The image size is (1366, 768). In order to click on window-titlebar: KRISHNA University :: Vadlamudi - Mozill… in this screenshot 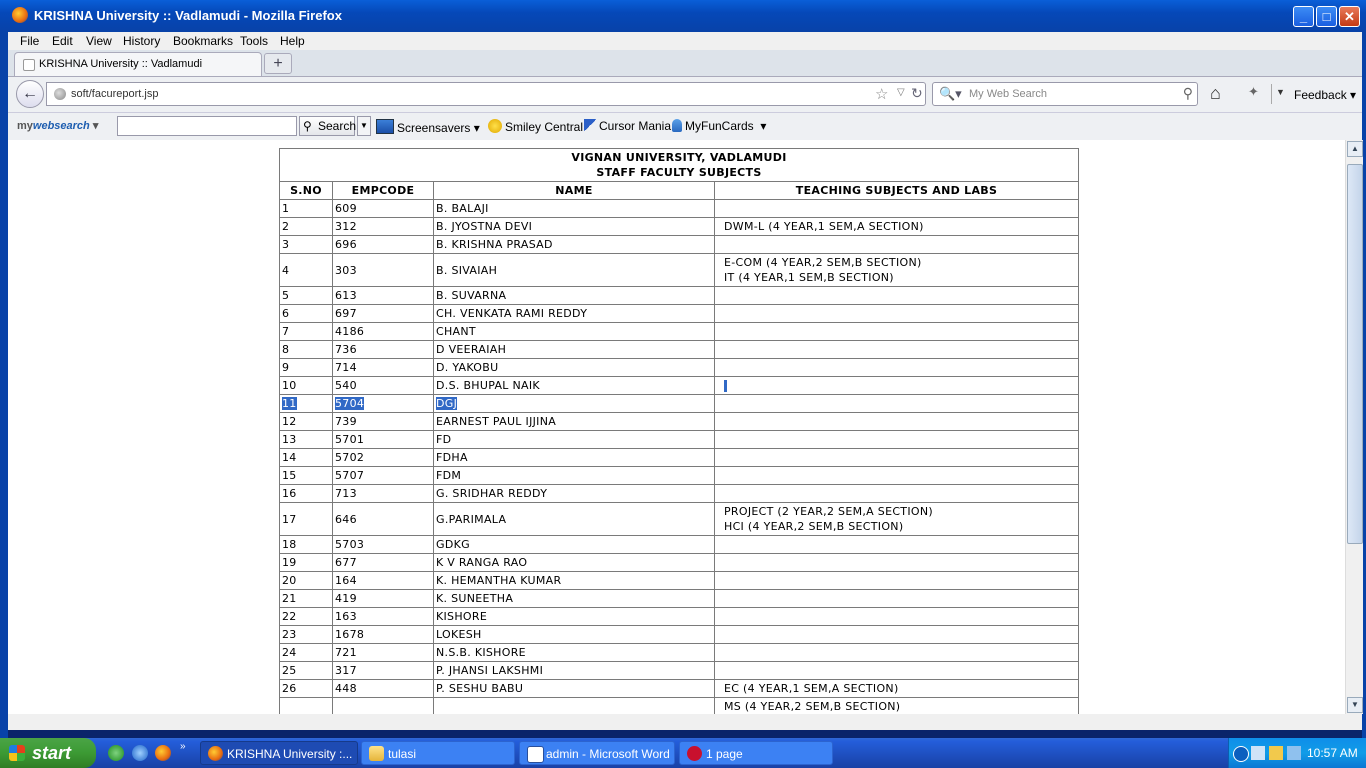, I will do `click(683, 16)`.